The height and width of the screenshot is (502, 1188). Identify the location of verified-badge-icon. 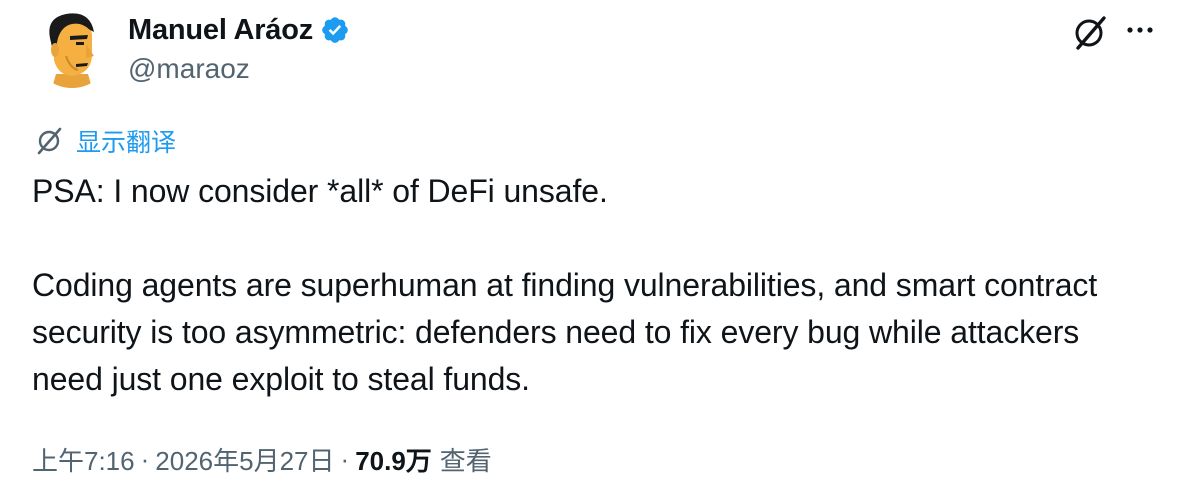
(335, 30).